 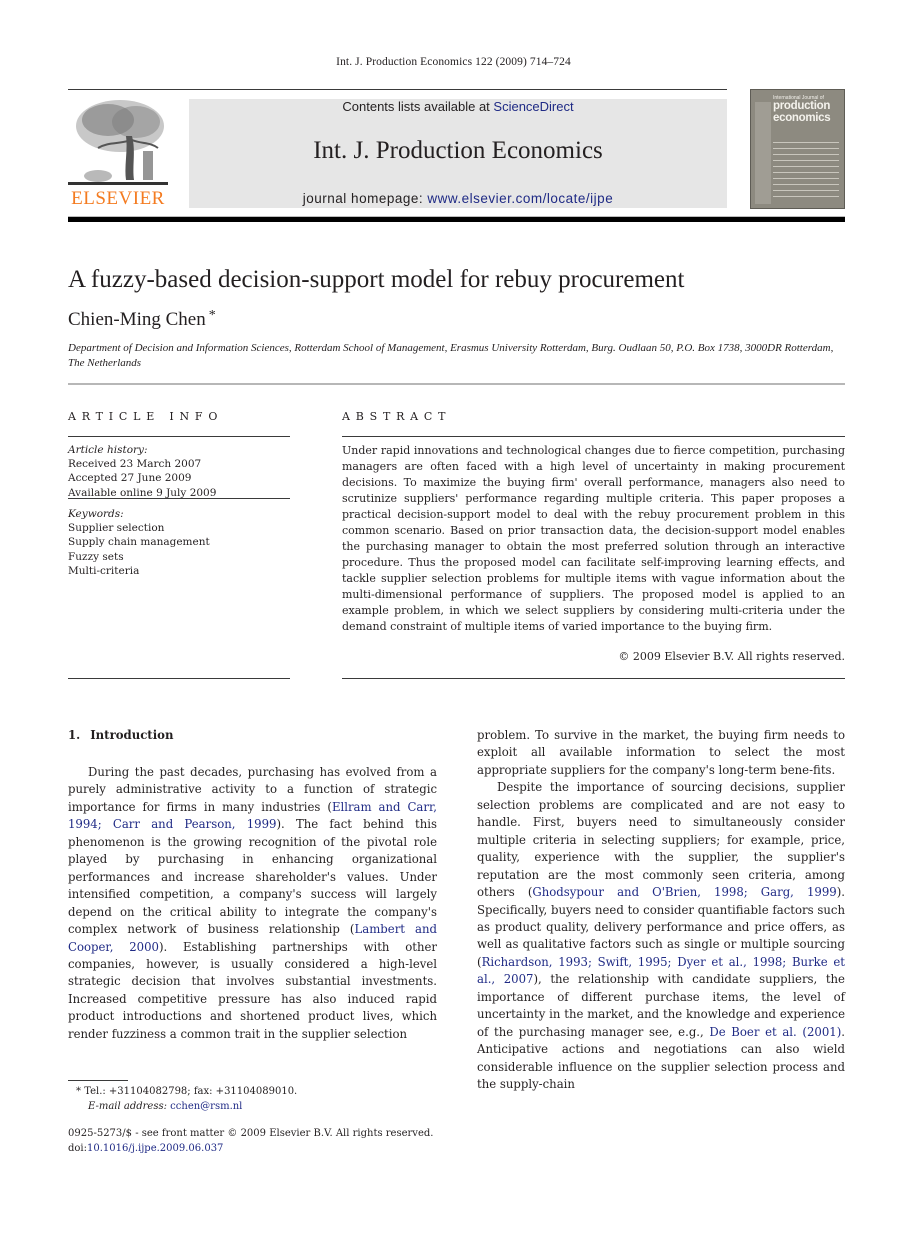 What do you see at coordinates (456, 384) in the screenshot?
I see `title-divider` at bounding box center [456, 384].